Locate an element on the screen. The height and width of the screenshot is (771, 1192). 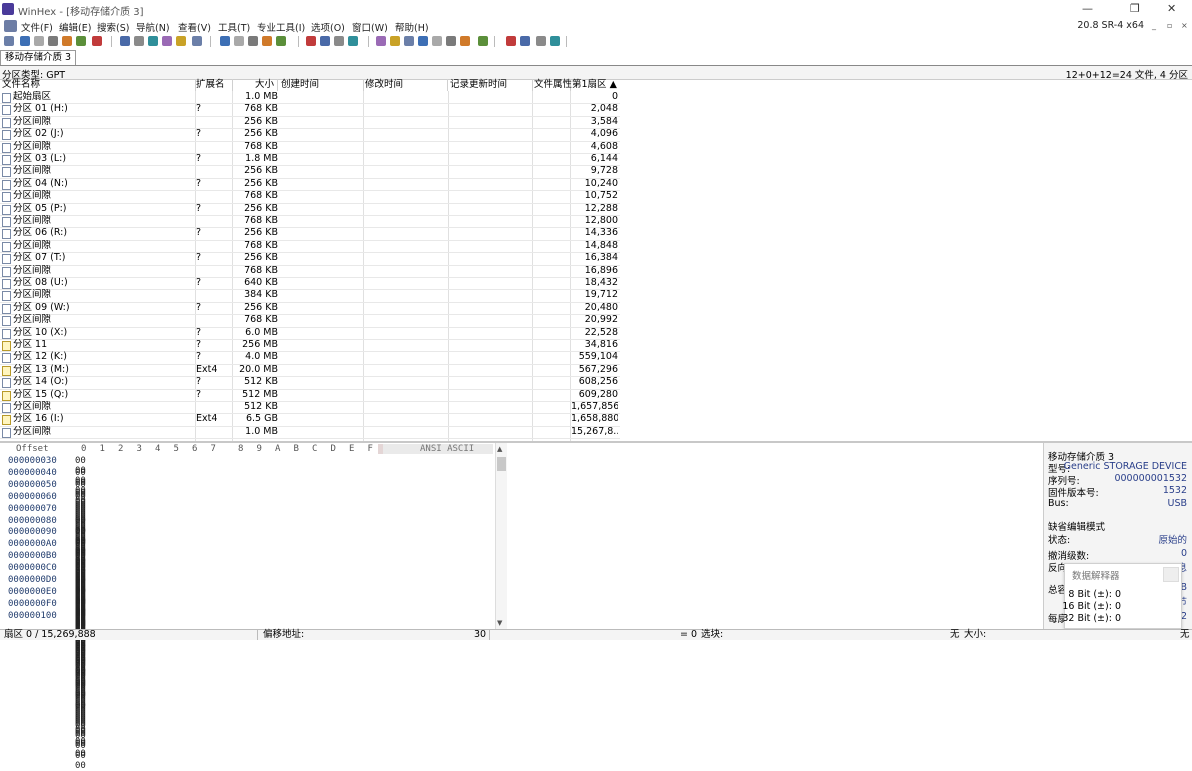
print-icon is located at coordinates (53, 41).